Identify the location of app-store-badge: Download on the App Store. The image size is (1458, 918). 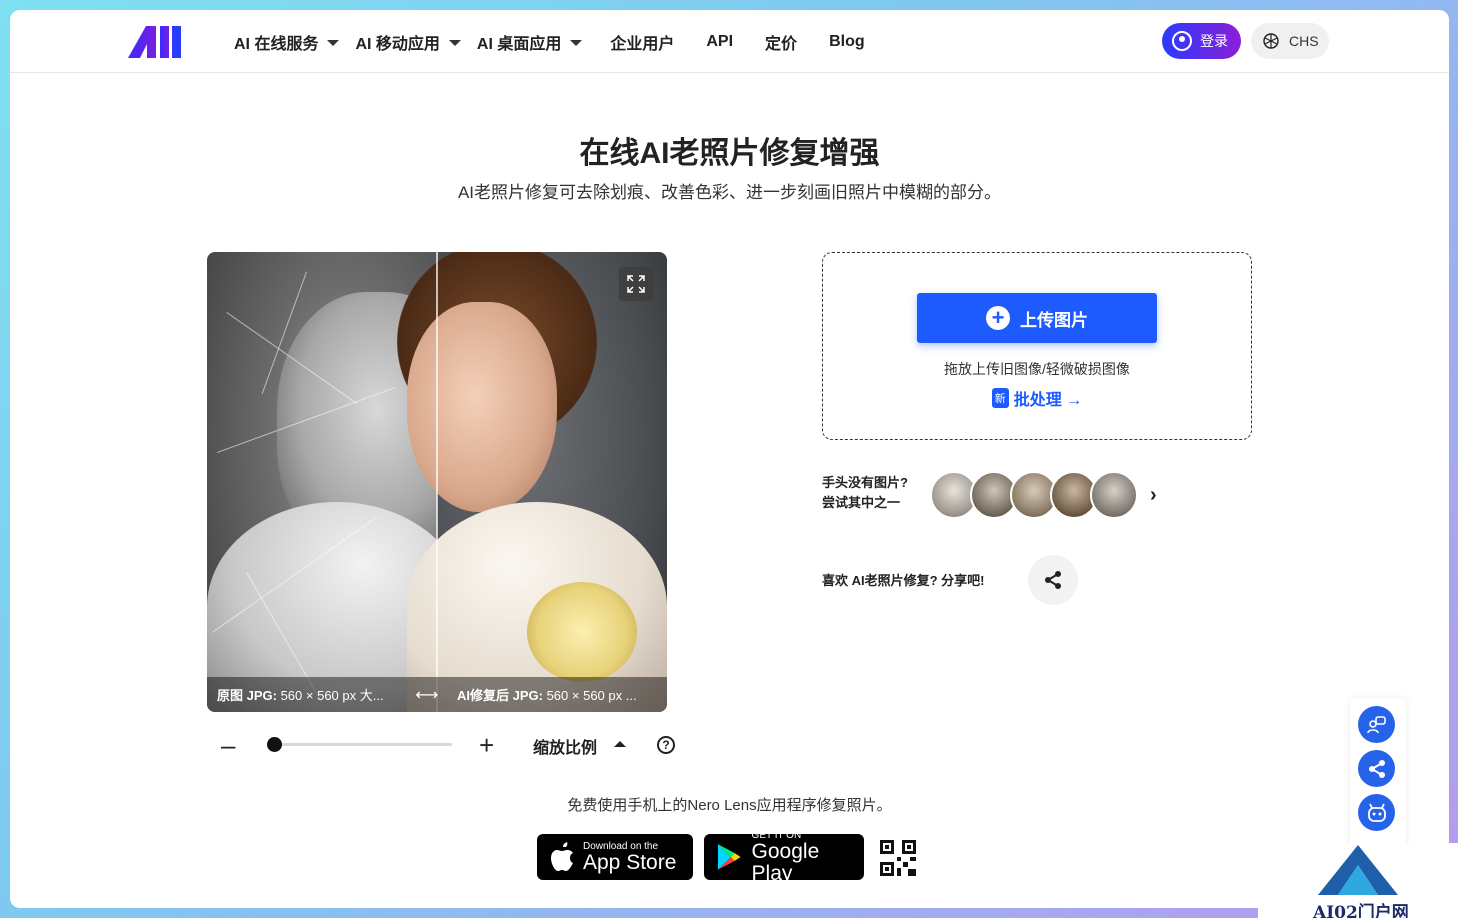
(615, 857).